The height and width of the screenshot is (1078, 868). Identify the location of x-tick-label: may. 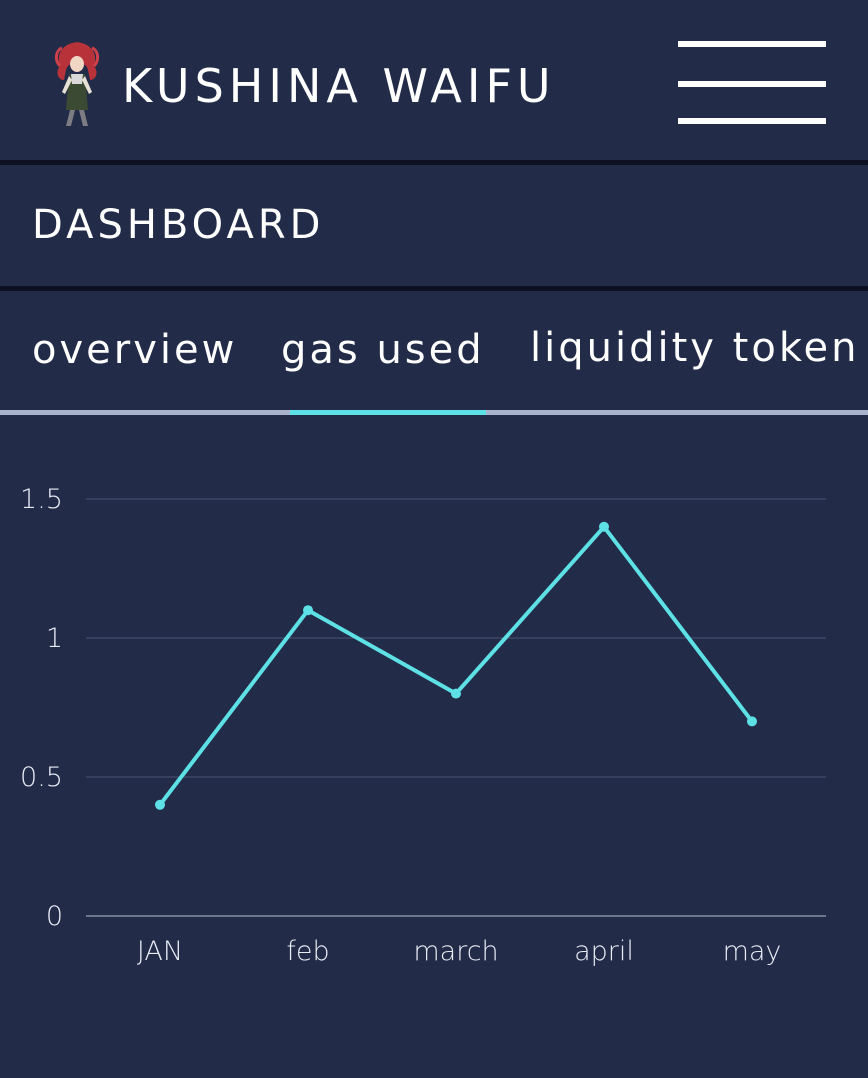
(752, 951).